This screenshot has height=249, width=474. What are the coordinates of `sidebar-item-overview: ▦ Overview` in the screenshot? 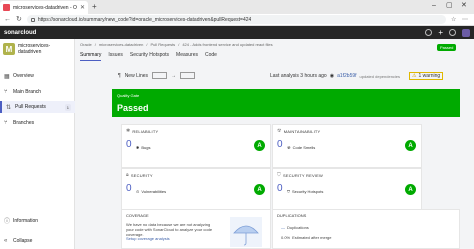 It's located at (37, 76).